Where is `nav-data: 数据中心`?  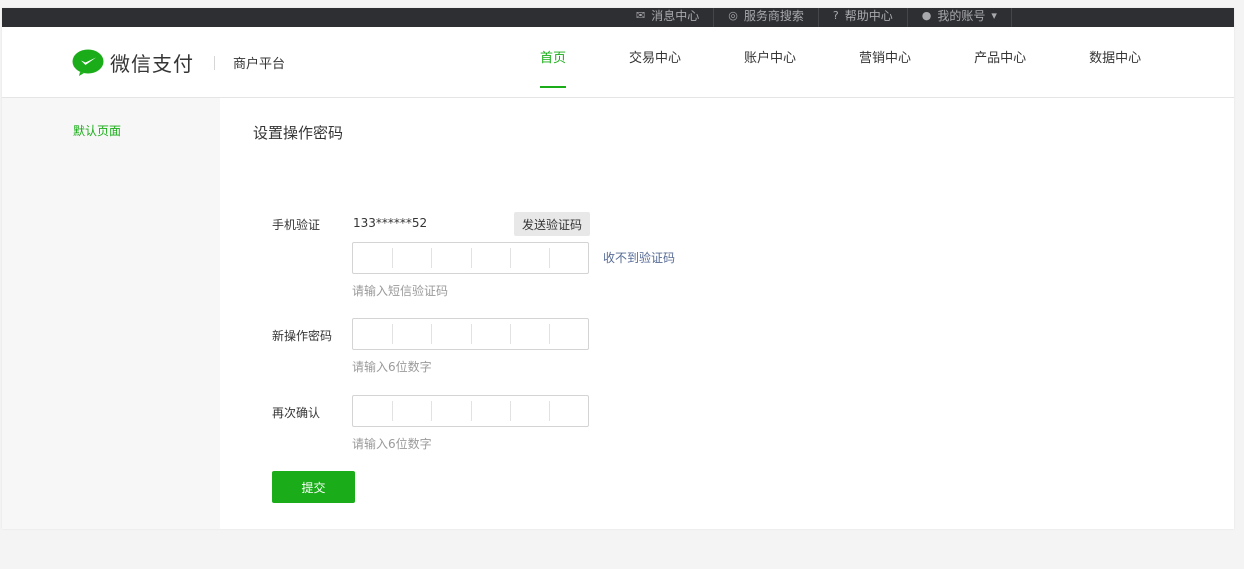
nav-data: 数据中心 is located at coordinates (1115, 62).